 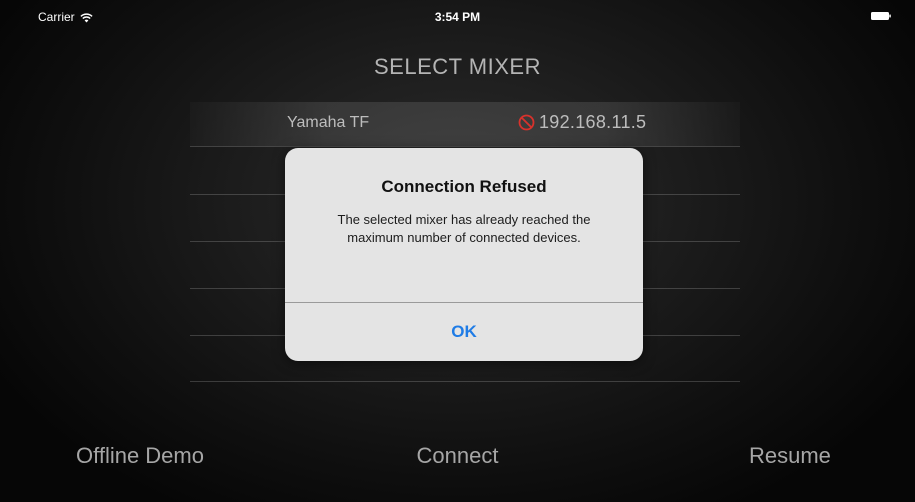 What do you see at coordinates (465, 124) in the screenshot?
I see `mixer-row-yamaha-tf: Yamaha TF 192.168.11.5` at bounding box center [465, 124].